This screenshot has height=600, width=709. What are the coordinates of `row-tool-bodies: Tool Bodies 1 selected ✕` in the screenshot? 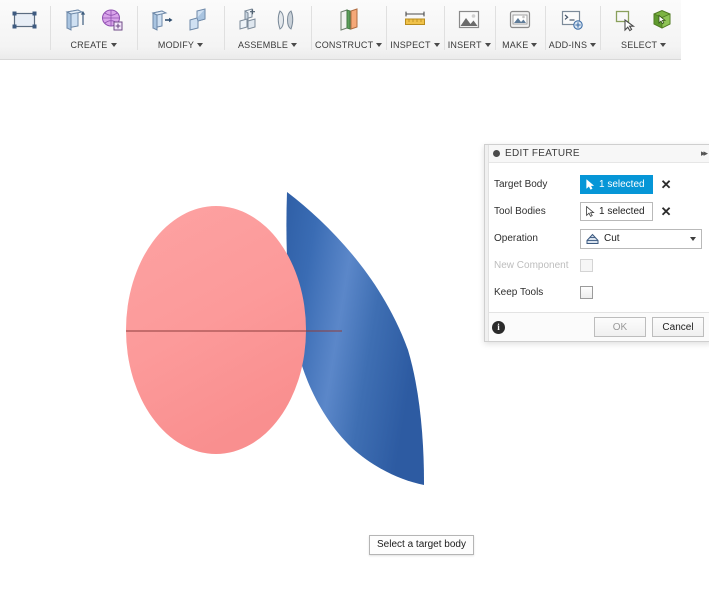 It's located at (598, 211).